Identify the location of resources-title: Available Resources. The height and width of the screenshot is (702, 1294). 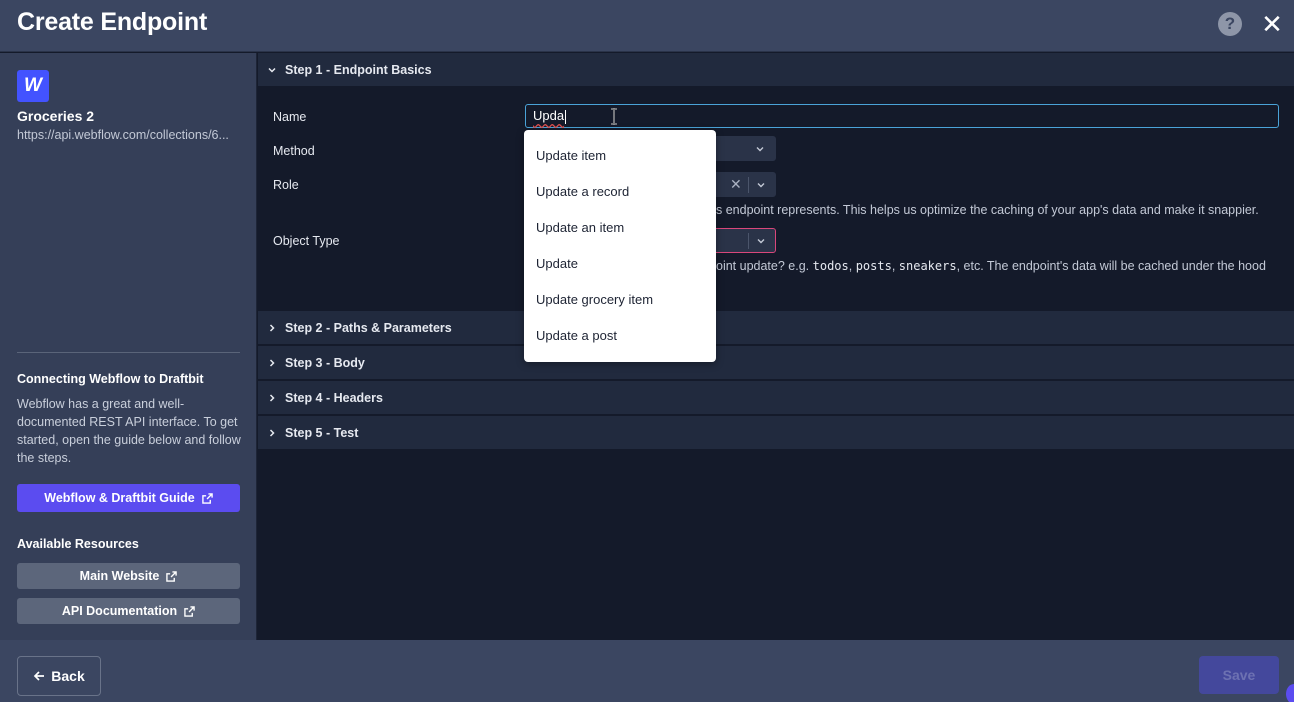
(78, 544).